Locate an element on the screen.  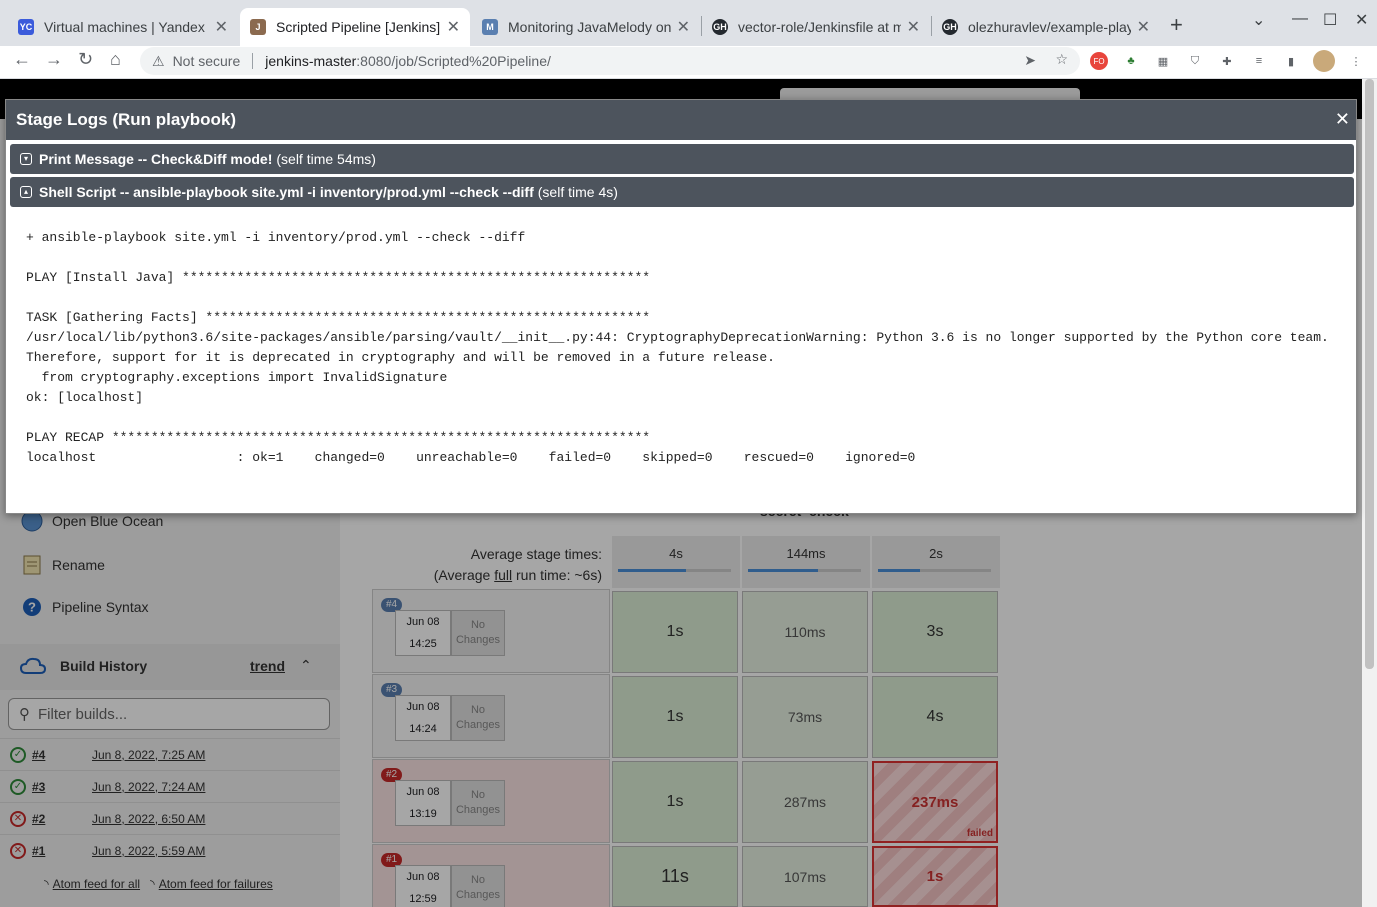
extension-puzzle-green-icon: ♣ is located at coordinates (1131, 61).